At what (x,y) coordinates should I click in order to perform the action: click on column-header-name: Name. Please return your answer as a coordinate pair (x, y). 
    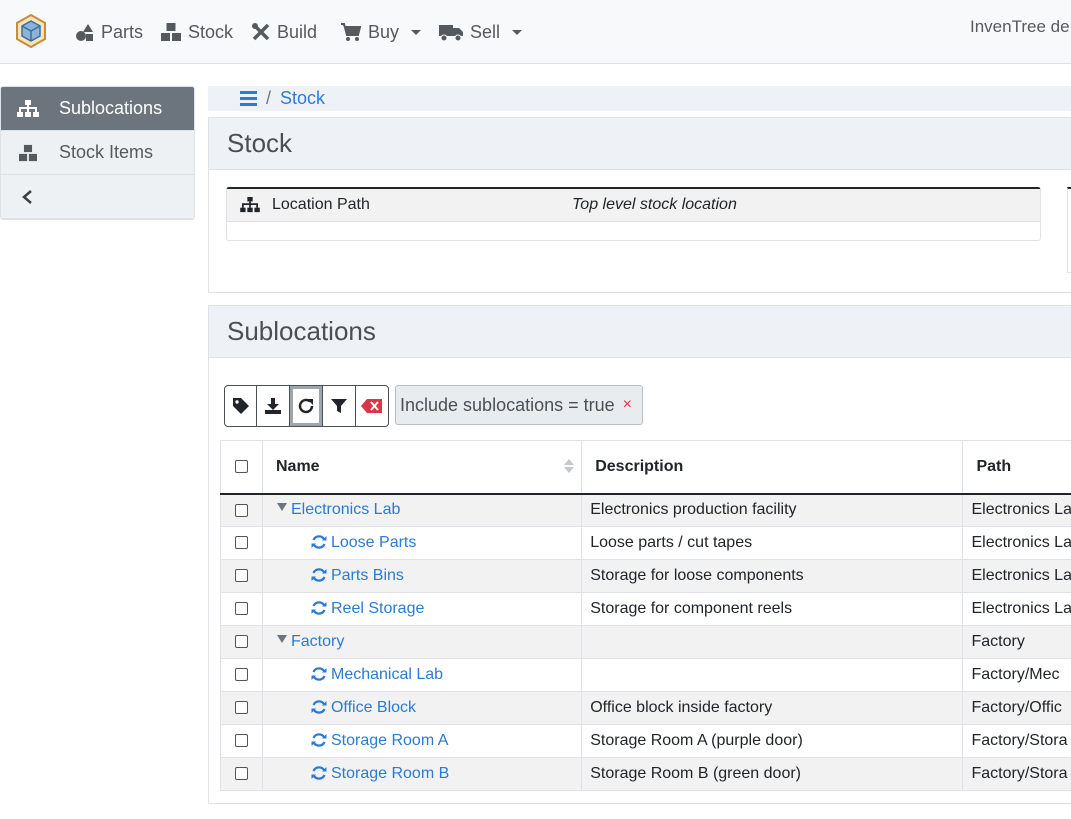
    Looking at the image, I should click on (421, 467).